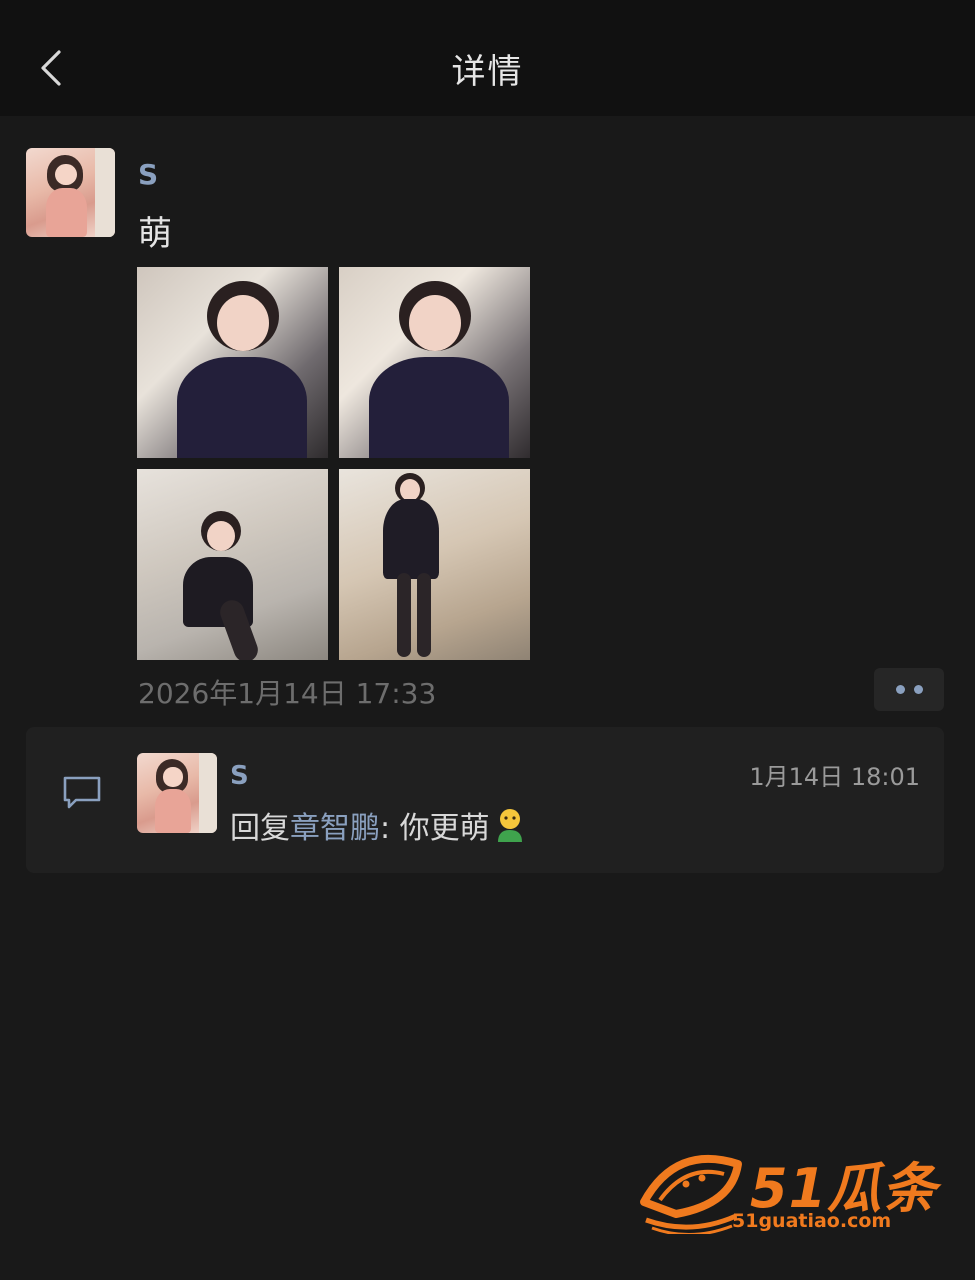 The width and height of the screenshot is (975, 1280). What do you see at coordinates (834, 777) in the screenshot?
I see `comment-timestamp: 1月14日 18:01` at bounding box center [834, 777].